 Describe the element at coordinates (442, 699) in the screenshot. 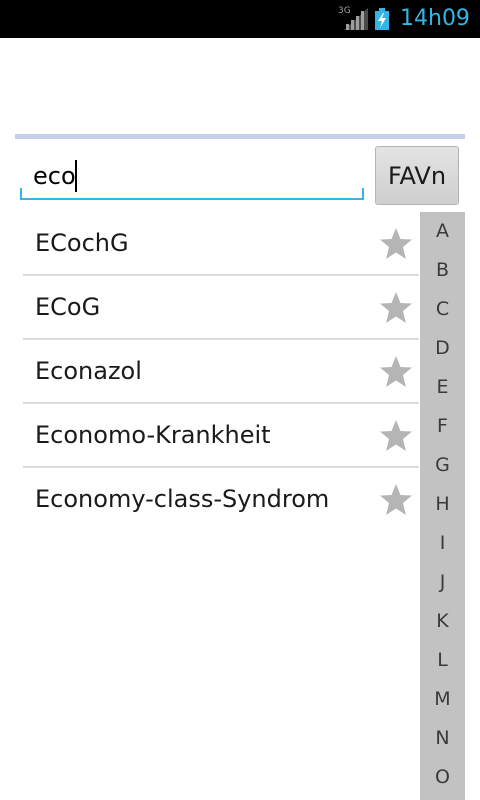

I see `index-letter-m: M` at that location.